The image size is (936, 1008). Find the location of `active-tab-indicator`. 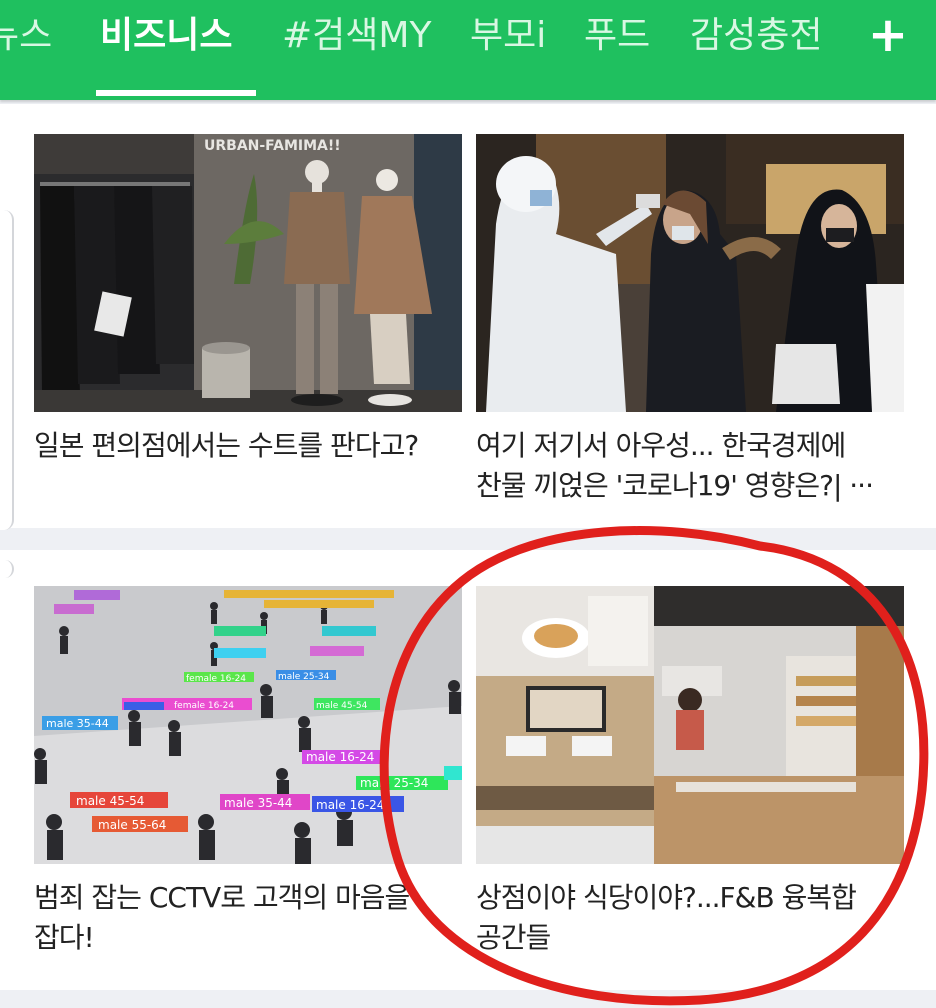

active-tab-indicator is located at coordinates (176, 93).